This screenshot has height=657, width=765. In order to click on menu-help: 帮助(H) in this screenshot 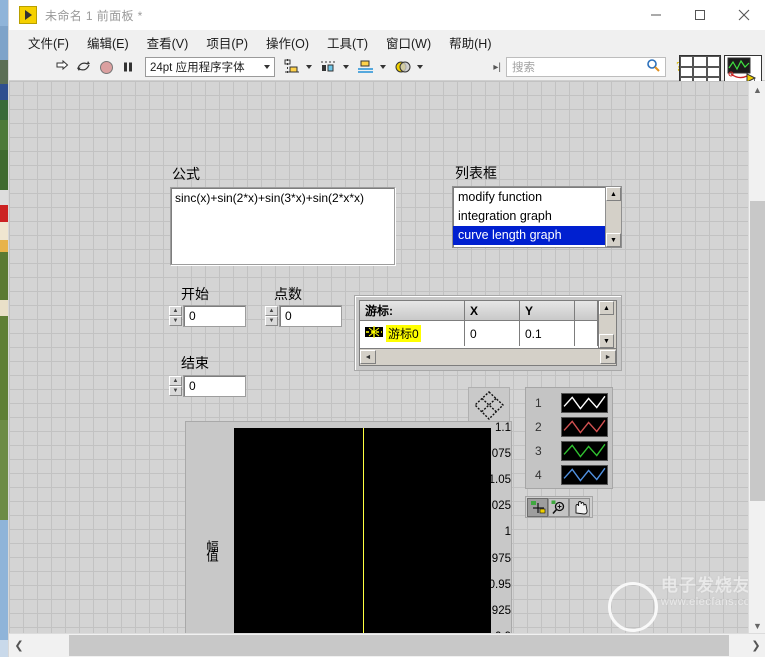, I will do `click(470, 42)`.